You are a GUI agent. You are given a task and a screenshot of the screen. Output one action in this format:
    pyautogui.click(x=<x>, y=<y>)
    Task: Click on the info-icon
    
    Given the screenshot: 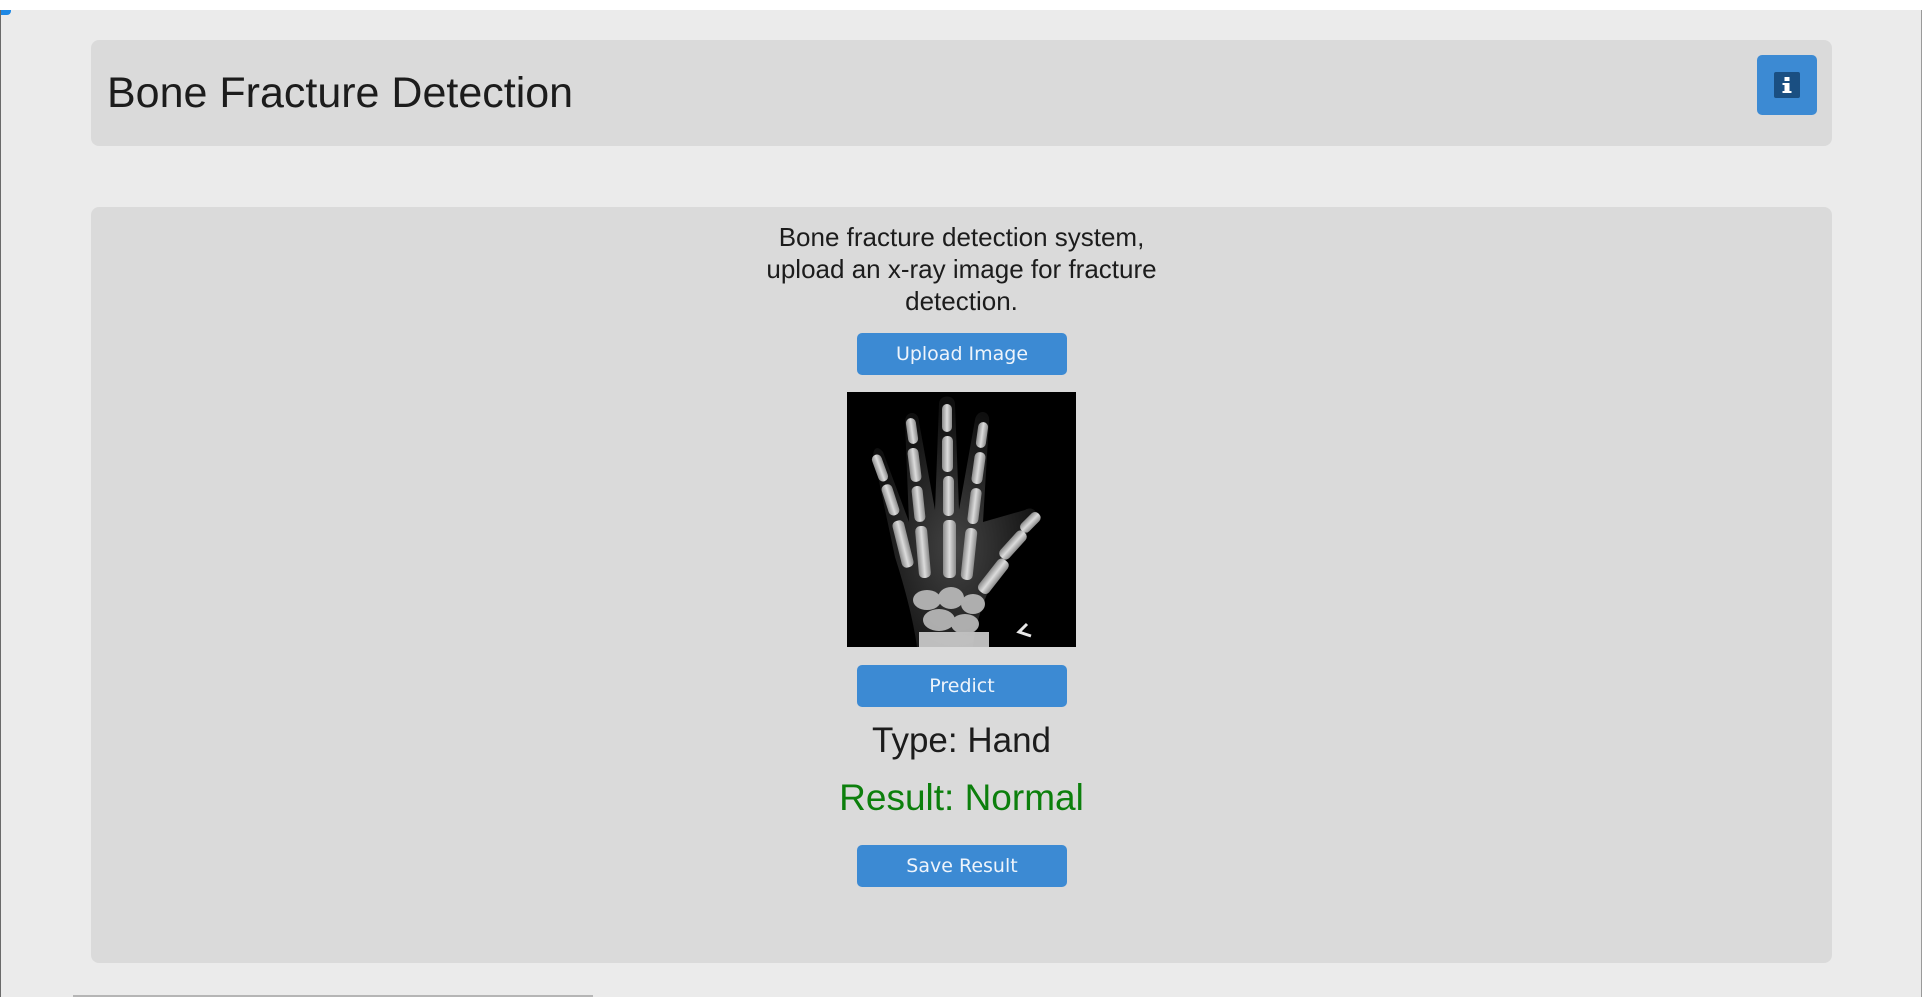 What is the action you would take?
    pyautogui.click(x=1787, y=85)
    